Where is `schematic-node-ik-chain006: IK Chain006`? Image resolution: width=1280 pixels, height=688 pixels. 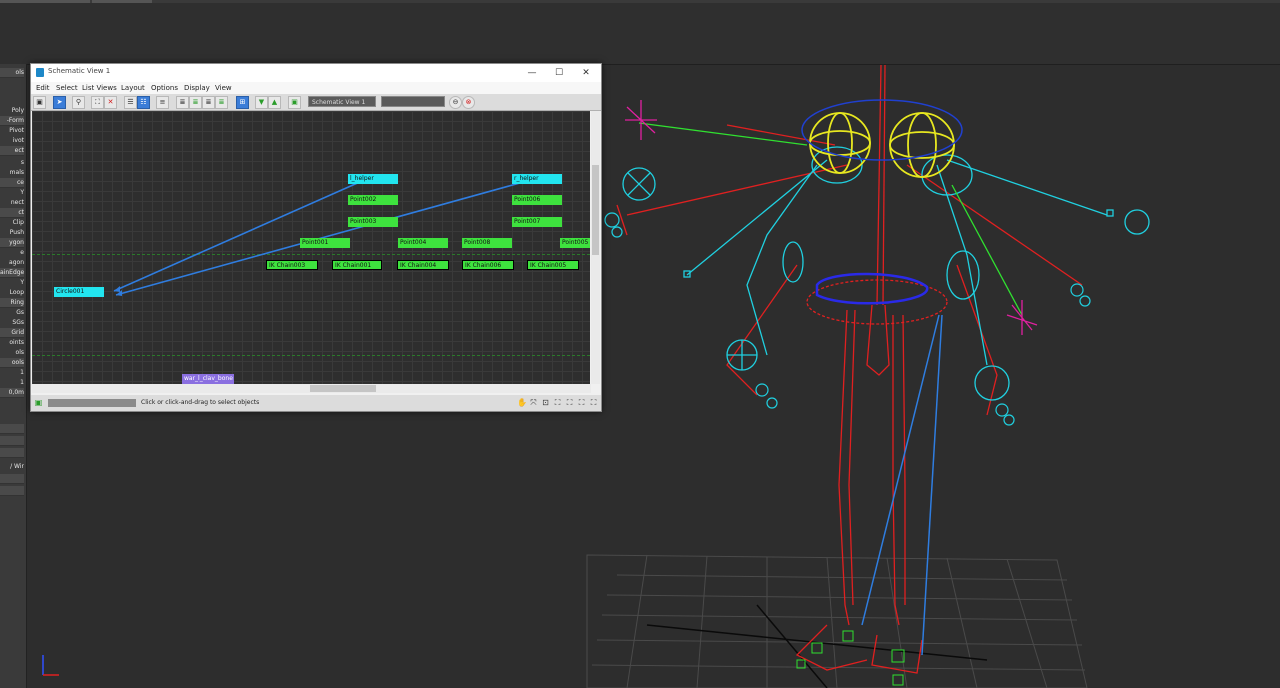
schematic-node-ik-chain006: IK Chain006 is located at coordinates (488, 265).